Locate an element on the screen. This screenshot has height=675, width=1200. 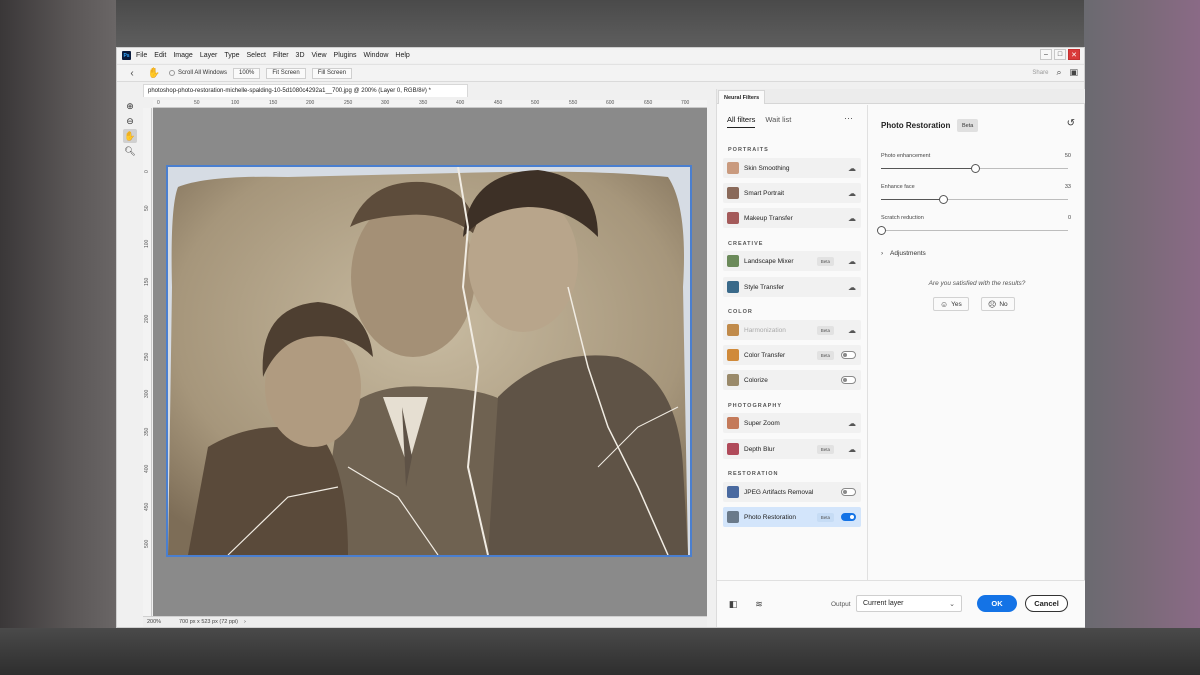
menu-plugins: Plugins is located at coordinates (345, 55).